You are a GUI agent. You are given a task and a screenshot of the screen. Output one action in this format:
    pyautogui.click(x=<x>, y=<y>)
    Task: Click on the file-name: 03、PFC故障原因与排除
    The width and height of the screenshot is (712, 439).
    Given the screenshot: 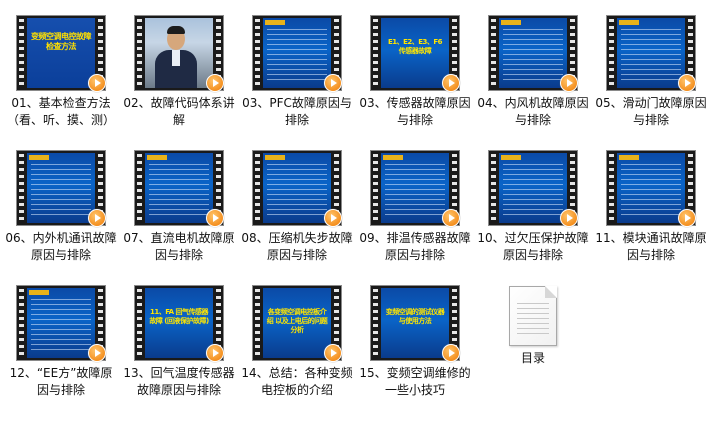 What is the action you would take?
    pyautogui.click(x=297, y=111)
    